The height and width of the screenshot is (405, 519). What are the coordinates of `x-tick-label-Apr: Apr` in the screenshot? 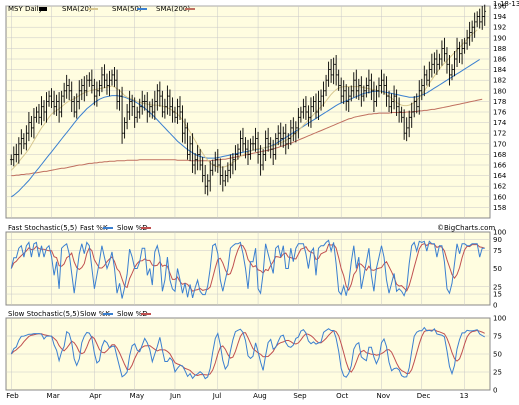 It's located at (95, 396).